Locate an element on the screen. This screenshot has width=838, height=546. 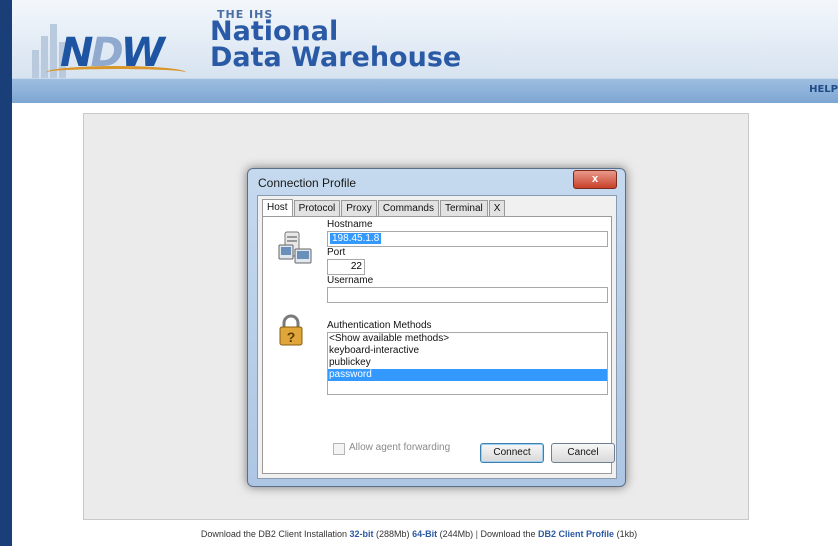
dialog-title: Connection Profile is located at coordinates (307, 183).